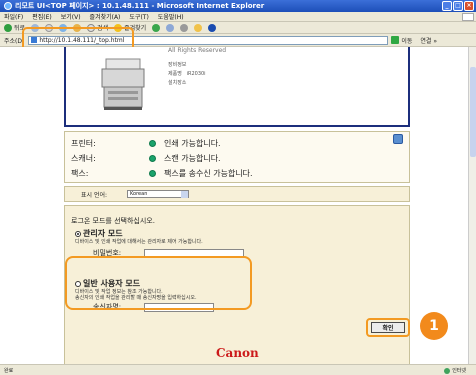 The image size is (476, 375). What do you see at coordinates (238, 369) in the screenshot?
I see `status-bar: 완료 인터넷` at bounding box center [238, 369].